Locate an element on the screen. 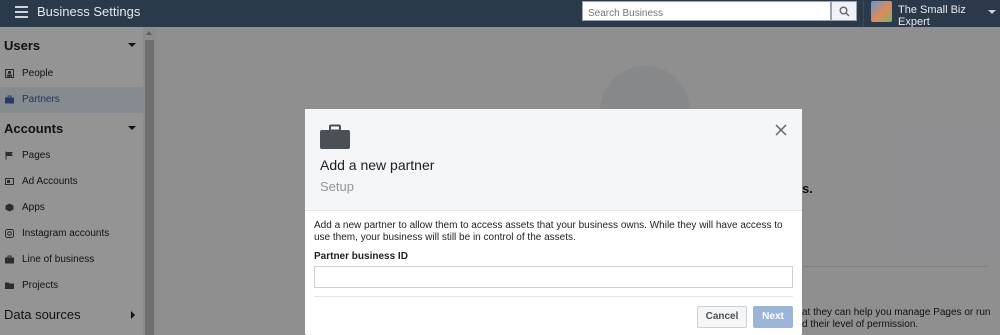  next-button: Next is located at coordinates (773, 317).